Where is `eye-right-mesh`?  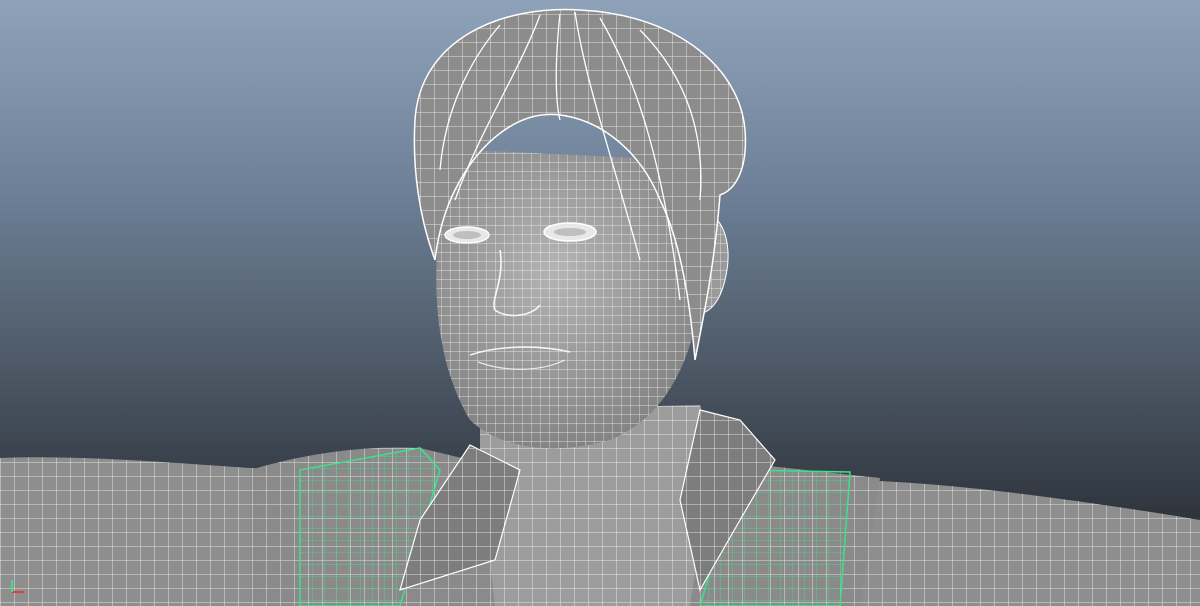
eye-right-mesh is located at coordinates (570, 232).